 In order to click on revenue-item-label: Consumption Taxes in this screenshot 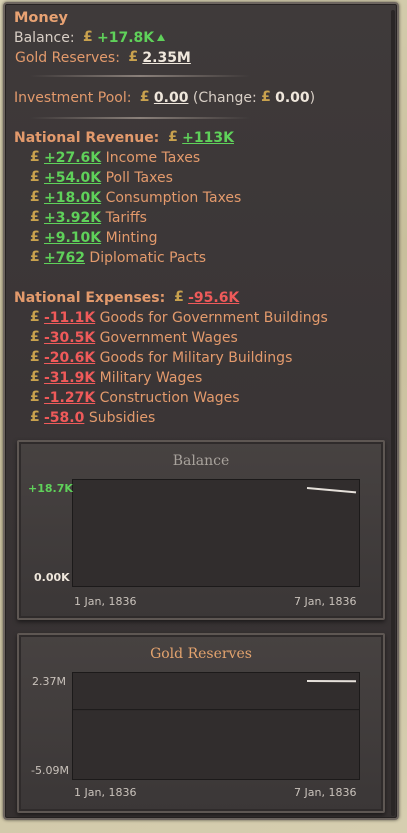, I will do `click(173, 198)`.